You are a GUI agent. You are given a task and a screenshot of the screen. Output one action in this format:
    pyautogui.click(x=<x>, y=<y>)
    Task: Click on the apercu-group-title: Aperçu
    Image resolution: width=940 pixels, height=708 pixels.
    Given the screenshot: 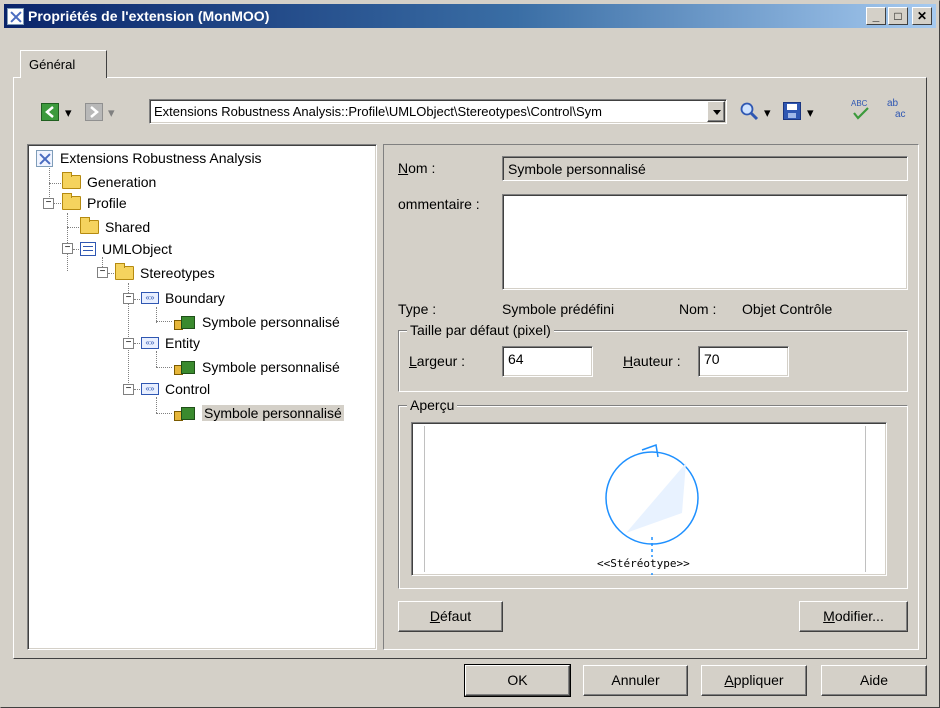 What is the action you would take?
    pyautogui.click(x=432, y=405)
    